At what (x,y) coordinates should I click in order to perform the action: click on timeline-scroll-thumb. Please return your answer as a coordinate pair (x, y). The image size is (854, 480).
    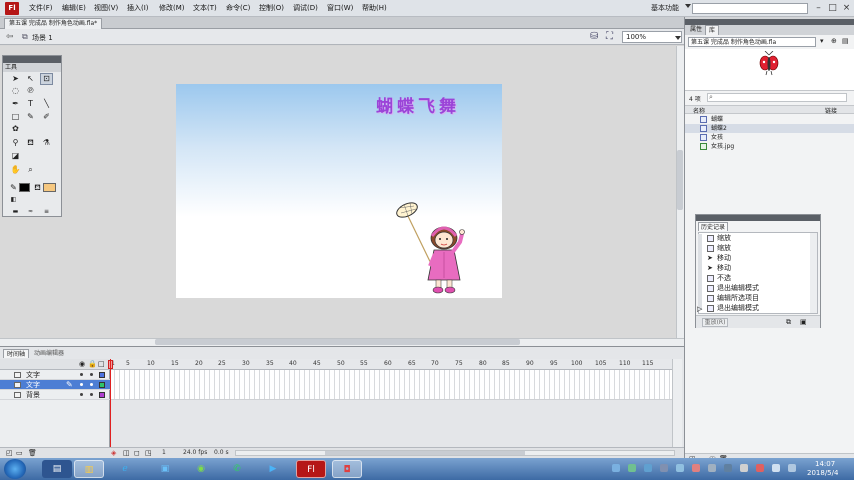
    Looking at the image, I should click on (425, 453).